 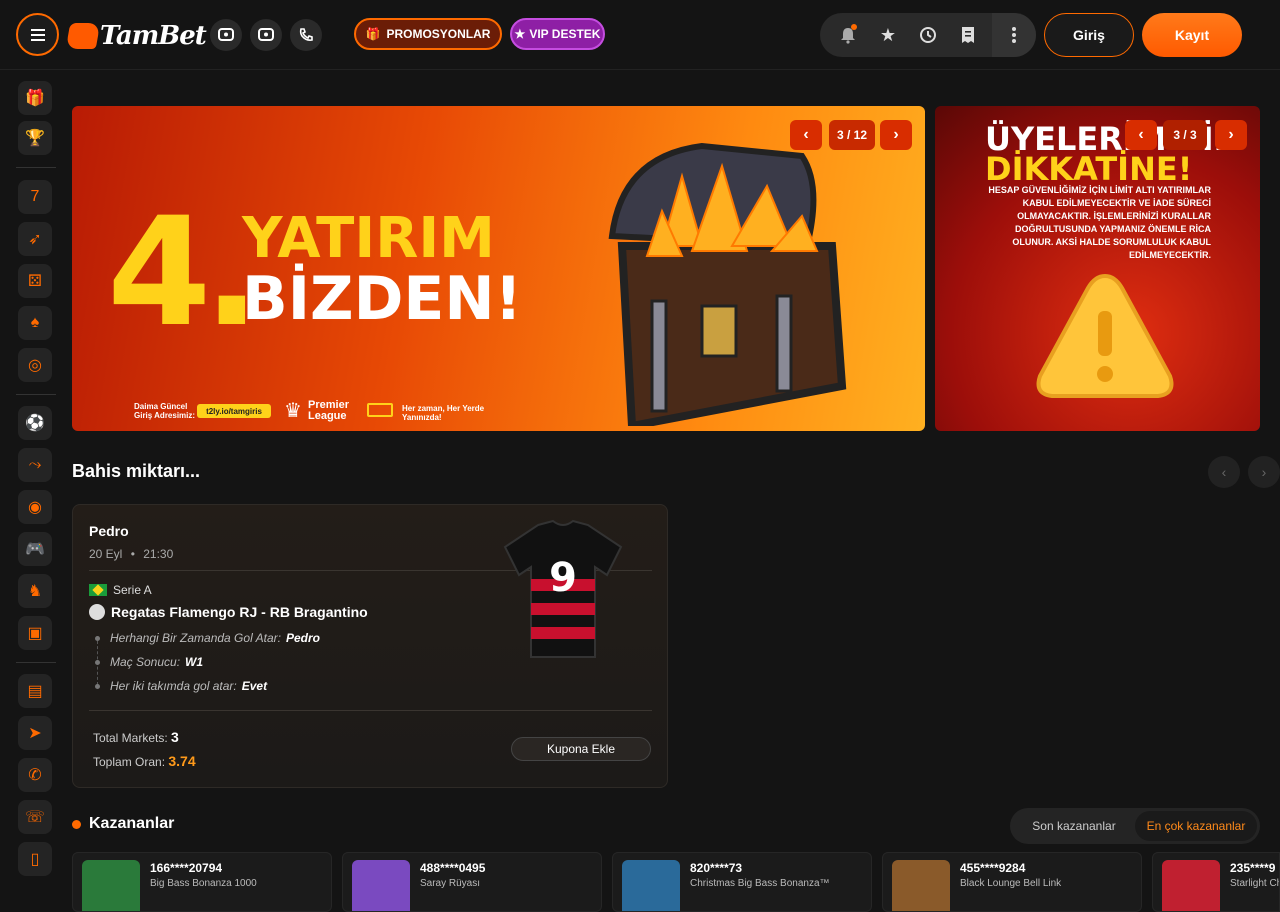 I want to click on winner-card: 488****0495 Saray Rüyası, so click(x=472, y=882).